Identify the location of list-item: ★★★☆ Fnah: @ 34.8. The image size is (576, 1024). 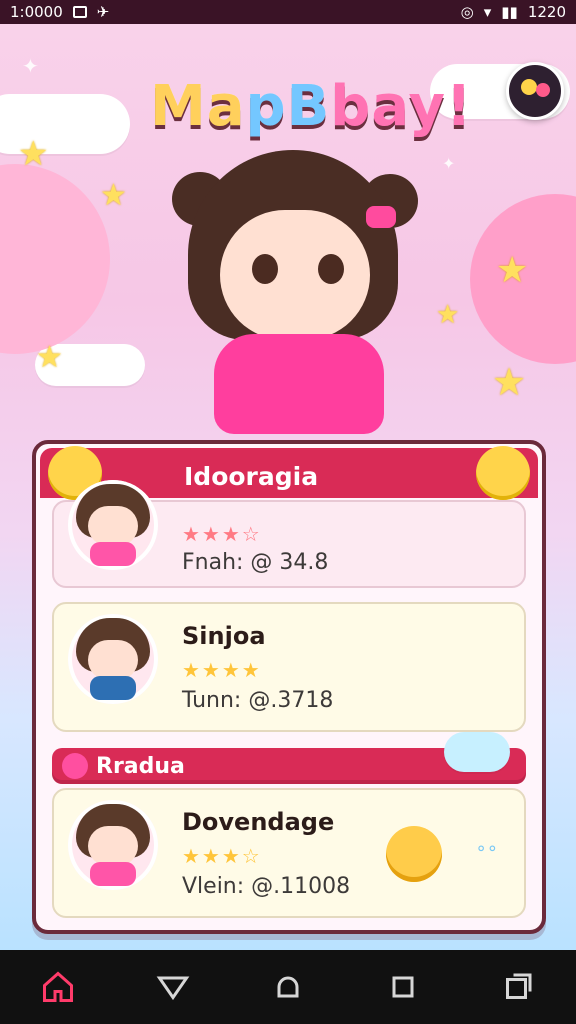
(289, 534).